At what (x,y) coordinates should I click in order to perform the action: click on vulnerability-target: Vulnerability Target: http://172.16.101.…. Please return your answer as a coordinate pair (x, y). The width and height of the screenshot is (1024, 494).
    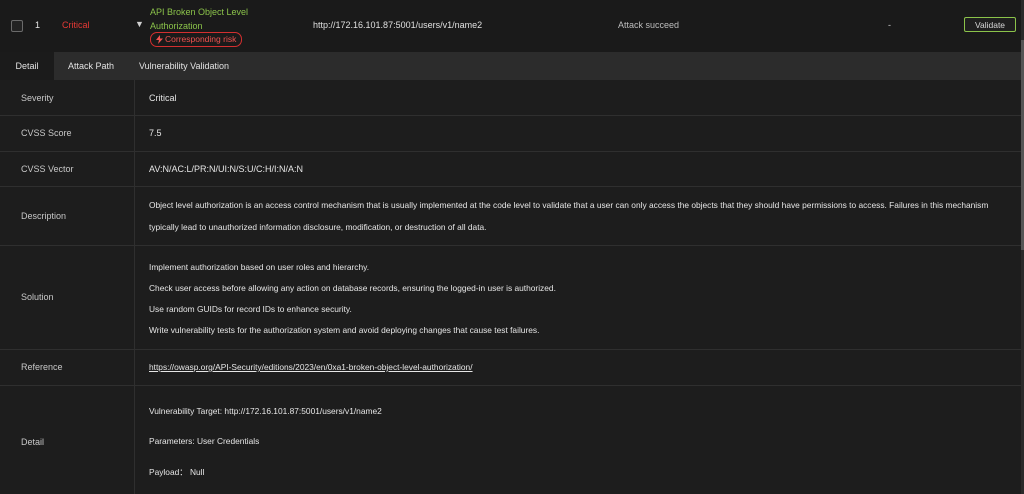
    Looking at the image, I should click on (265, 411).